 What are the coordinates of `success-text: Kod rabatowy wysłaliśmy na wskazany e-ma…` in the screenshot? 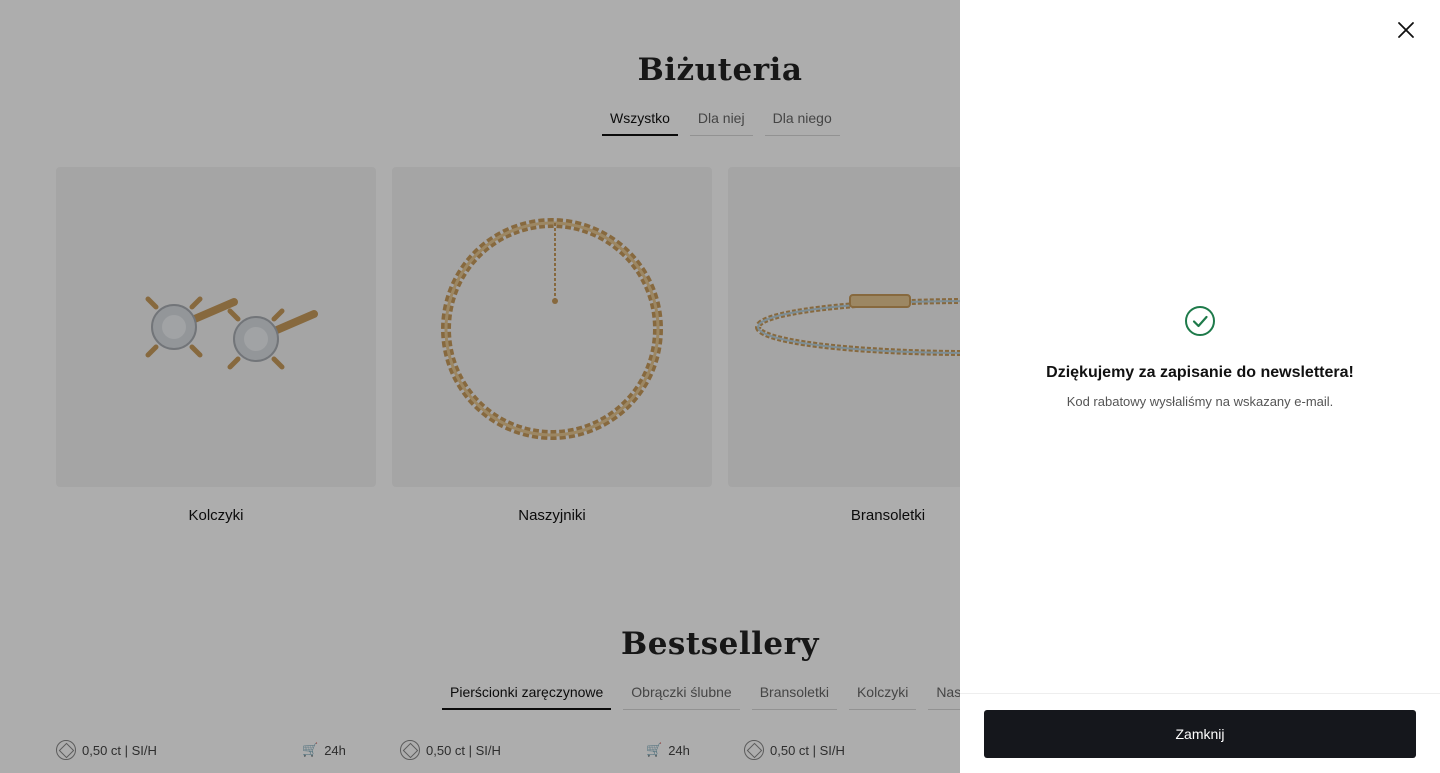 It's located at (1200, 401).